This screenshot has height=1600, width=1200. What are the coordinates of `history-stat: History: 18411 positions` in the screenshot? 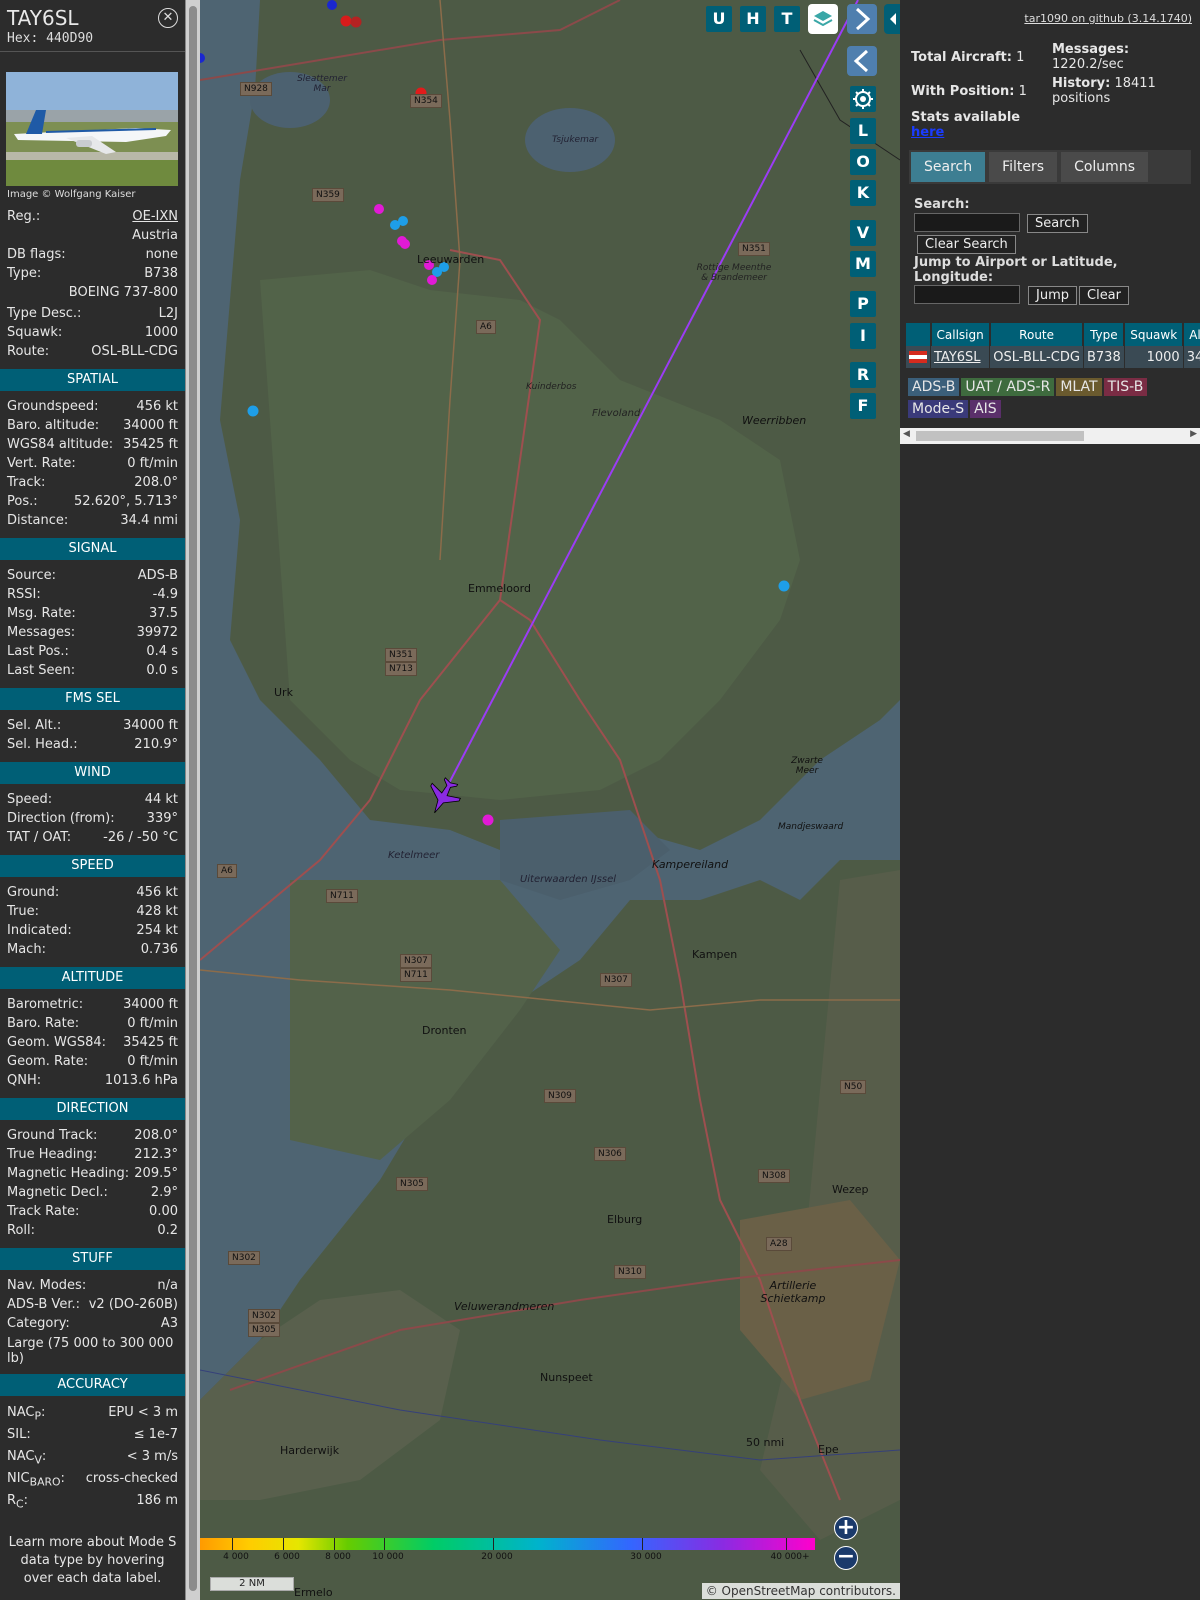 It's located at (1122, 91).